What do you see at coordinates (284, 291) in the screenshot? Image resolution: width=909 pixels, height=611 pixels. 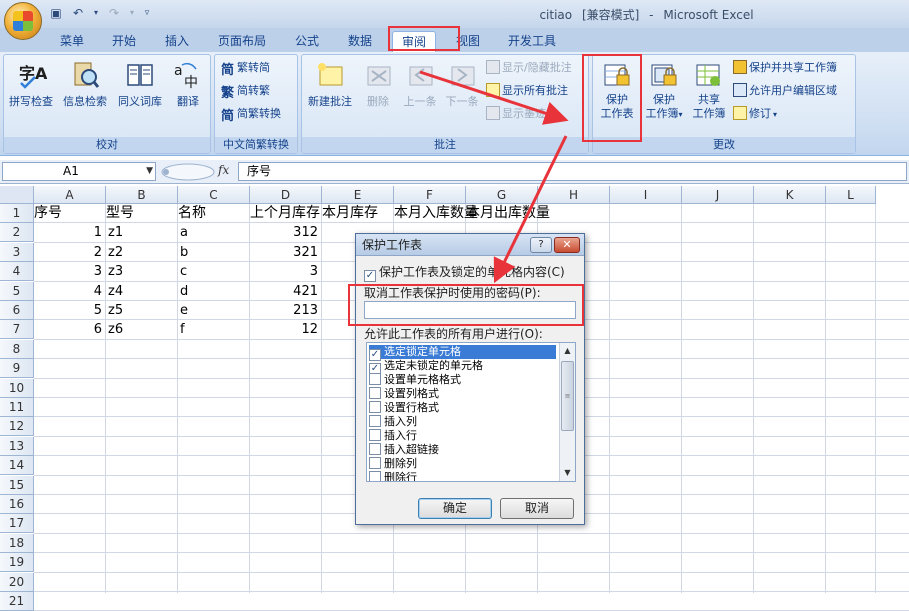 I see `table-cell: 421` at bounding box center [284, 291].